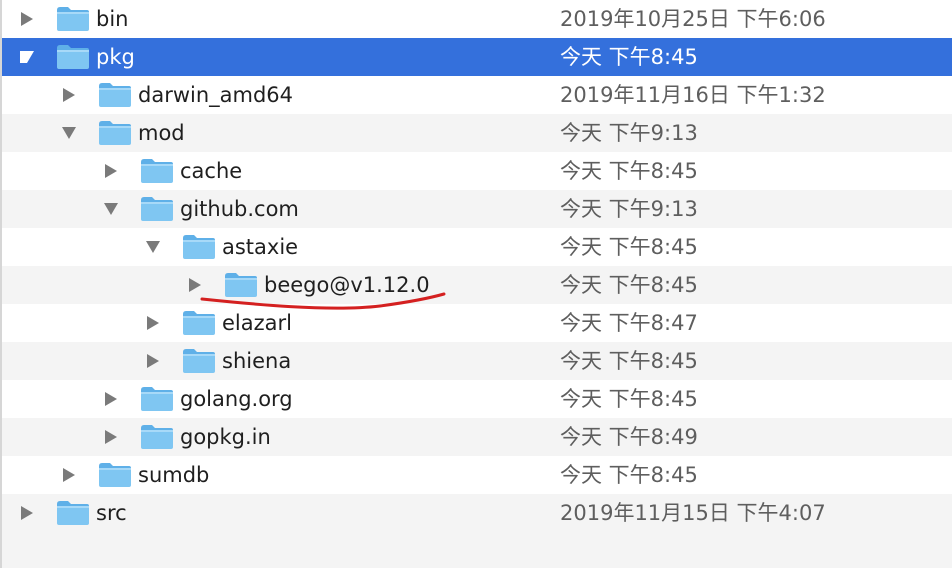 This screenshot has height=568, width=952. What do you see at coordinates (477, 475) in the screenshot?
I see `list-item: sumdb 今天 下午8:45` at bounding box center [477, 475].